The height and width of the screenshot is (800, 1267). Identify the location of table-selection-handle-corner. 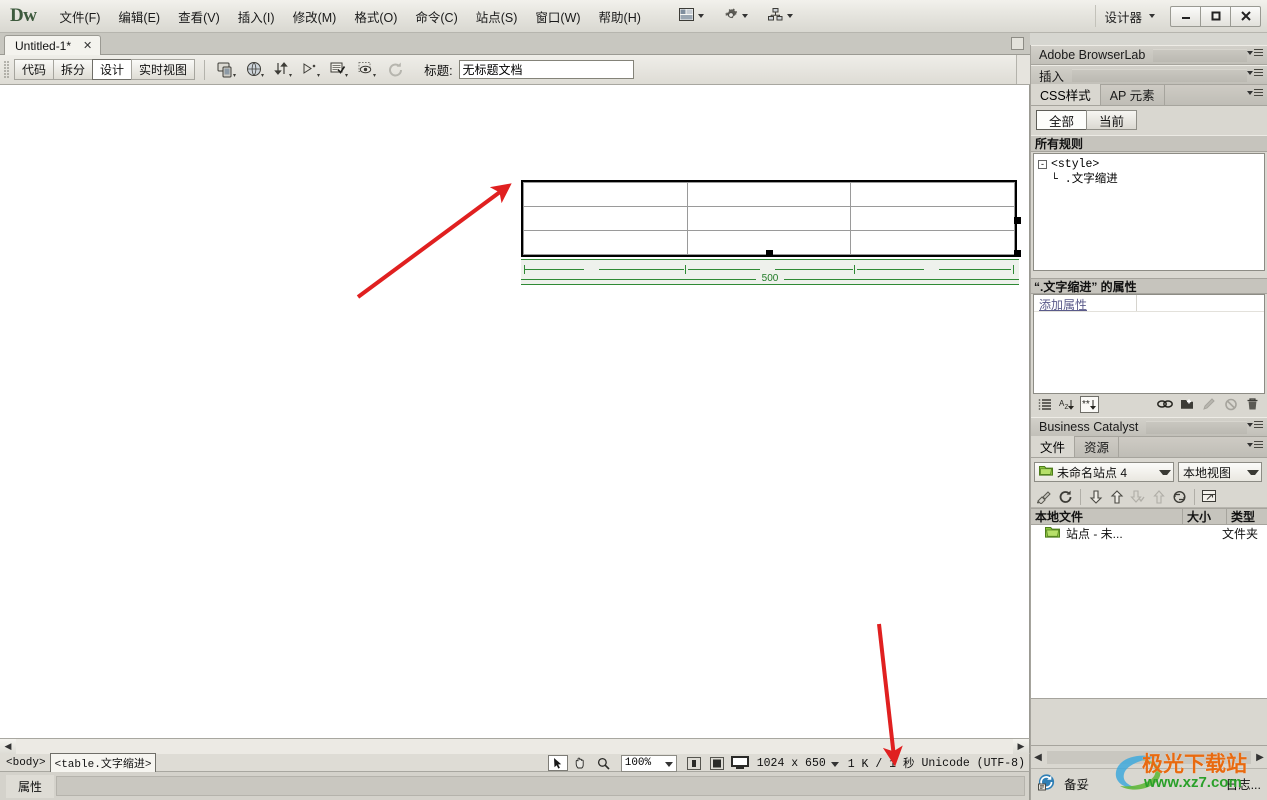
(1017, 253).